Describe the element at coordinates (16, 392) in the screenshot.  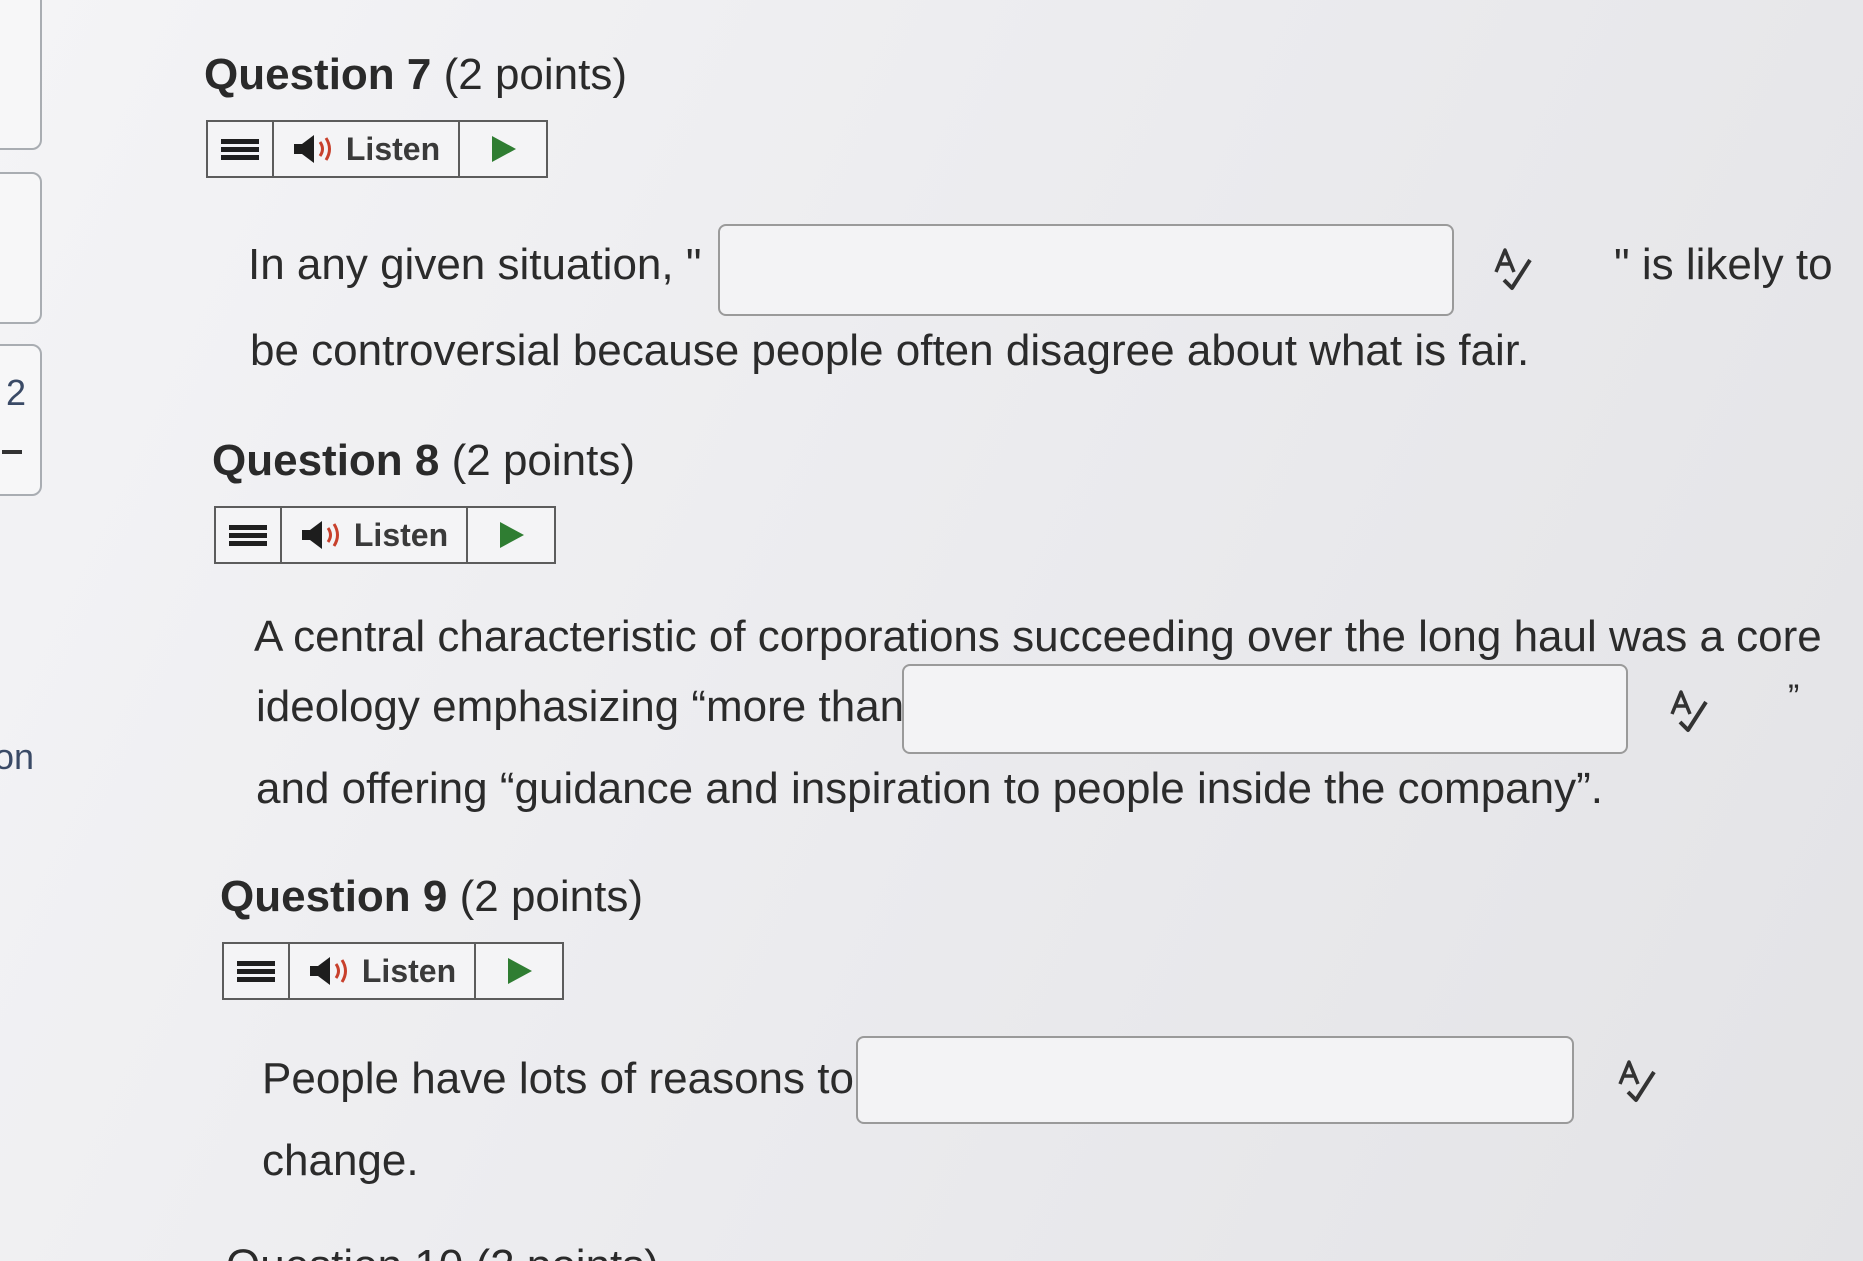
I see `sidebar-card-number: 2` at that location.